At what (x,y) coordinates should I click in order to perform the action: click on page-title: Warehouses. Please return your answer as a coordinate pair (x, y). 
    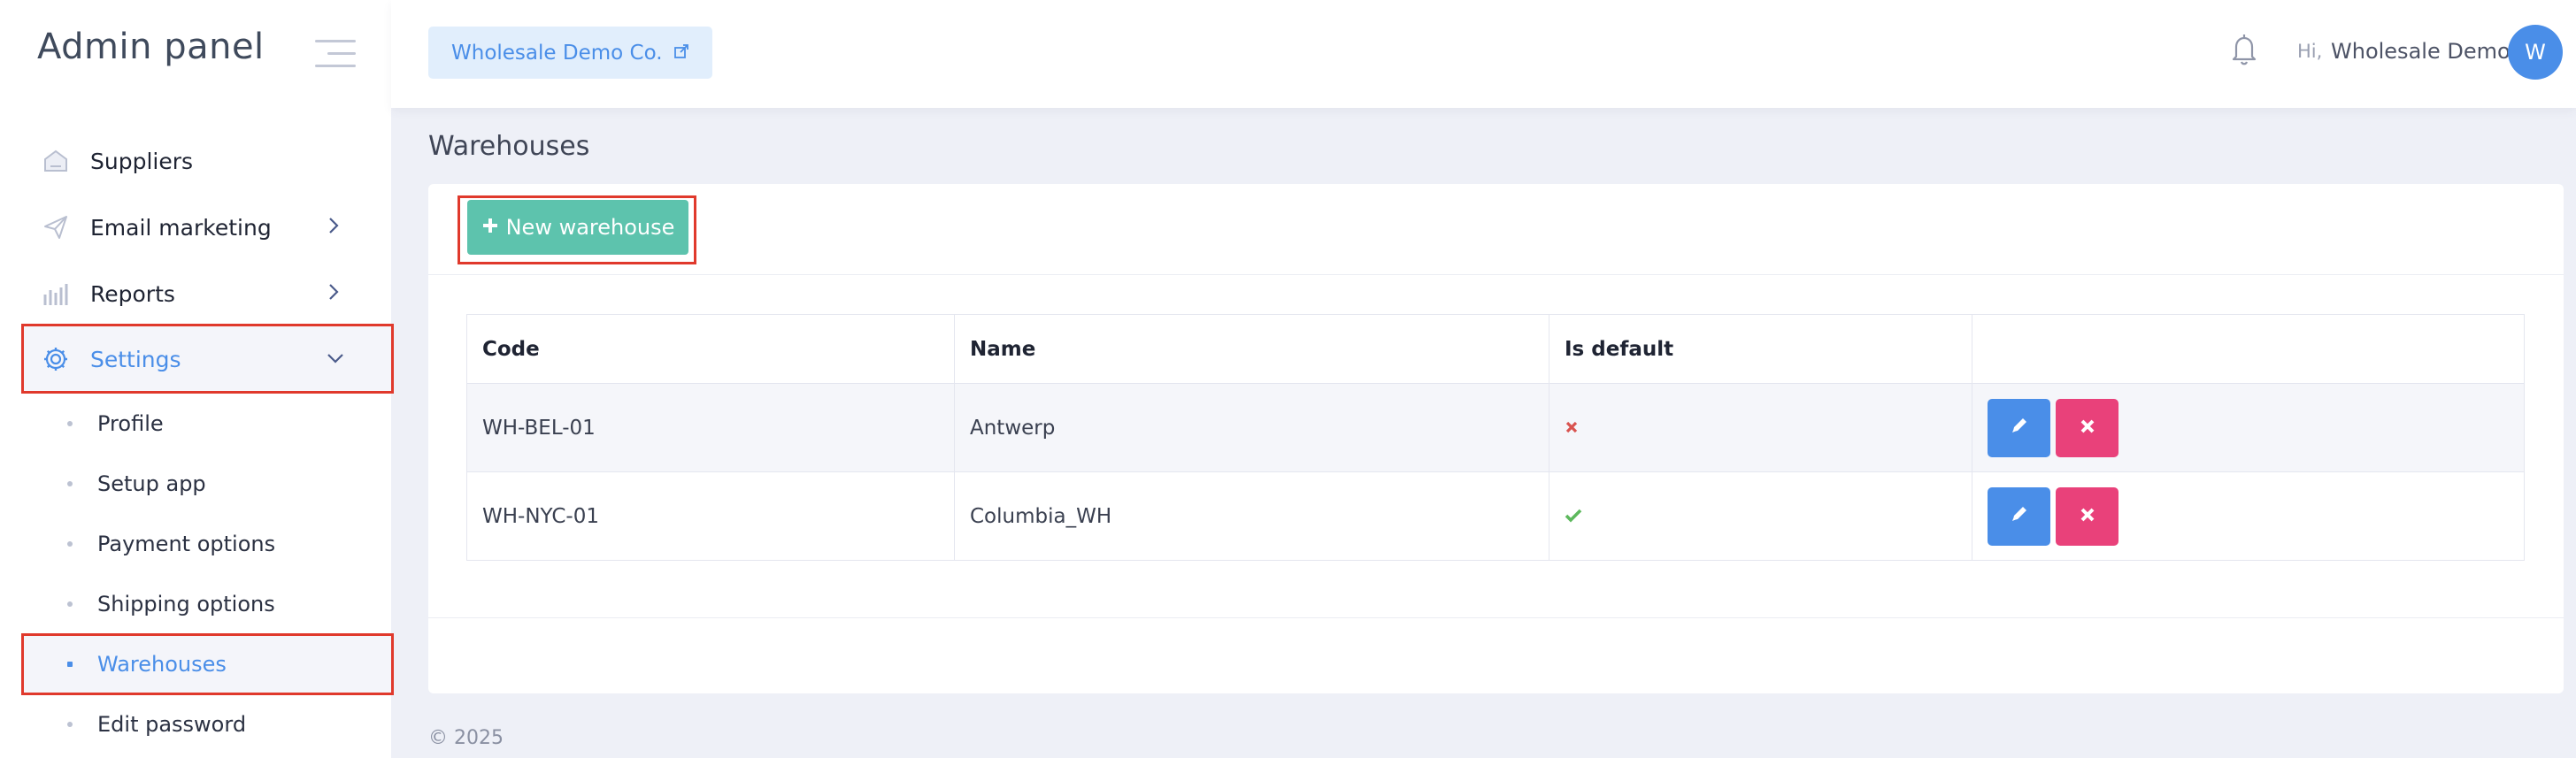
    Looking at the image, I should click on (509, 146).